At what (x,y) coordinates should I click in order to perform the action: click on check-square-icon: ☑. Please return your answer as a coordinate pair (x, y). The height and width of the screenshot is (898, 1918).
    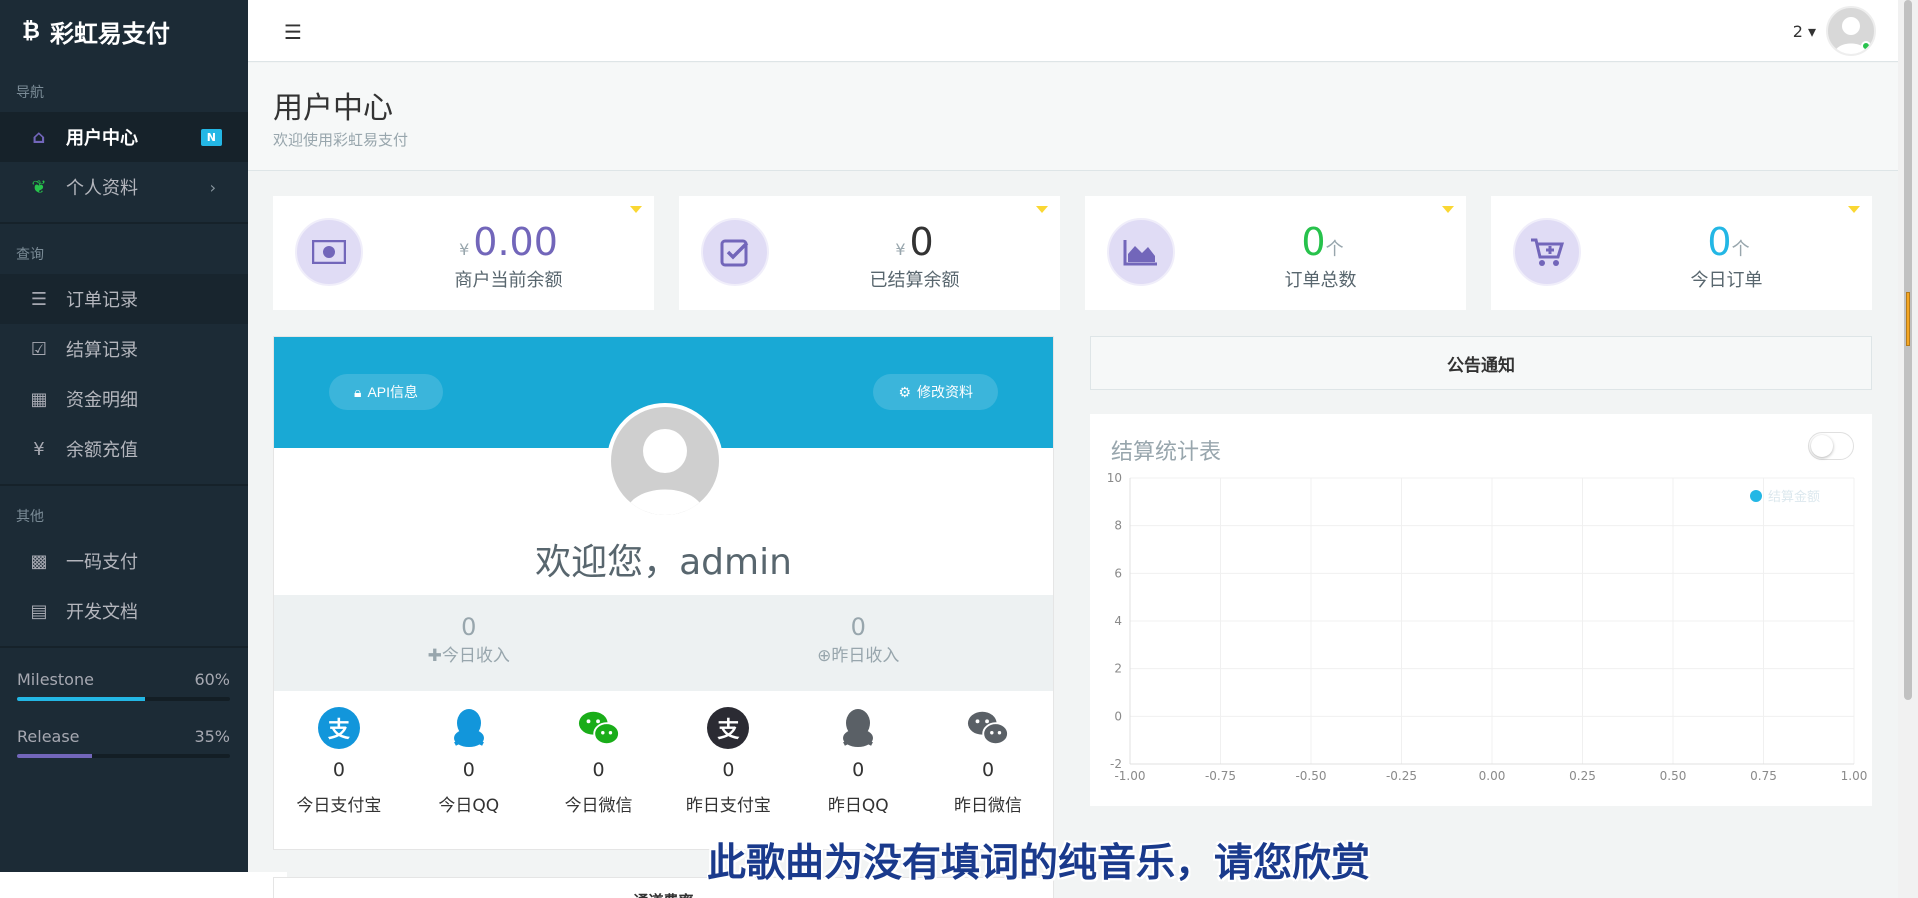
    Looking at the image, I should click on (39, 349).